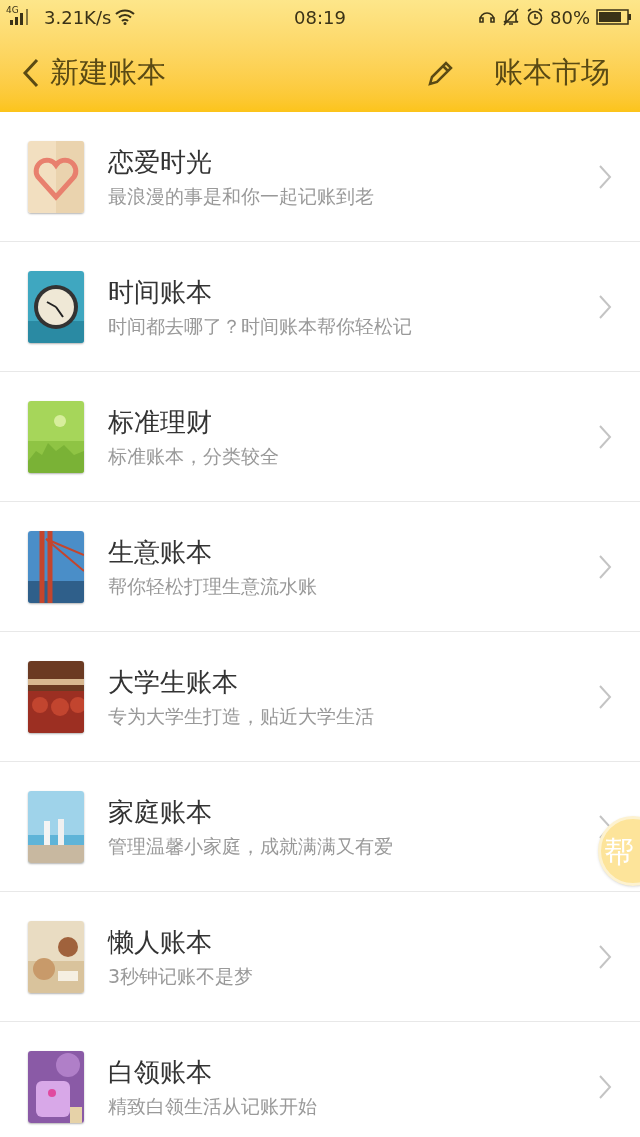  I want to click on battery-icon, so click(614, 17).